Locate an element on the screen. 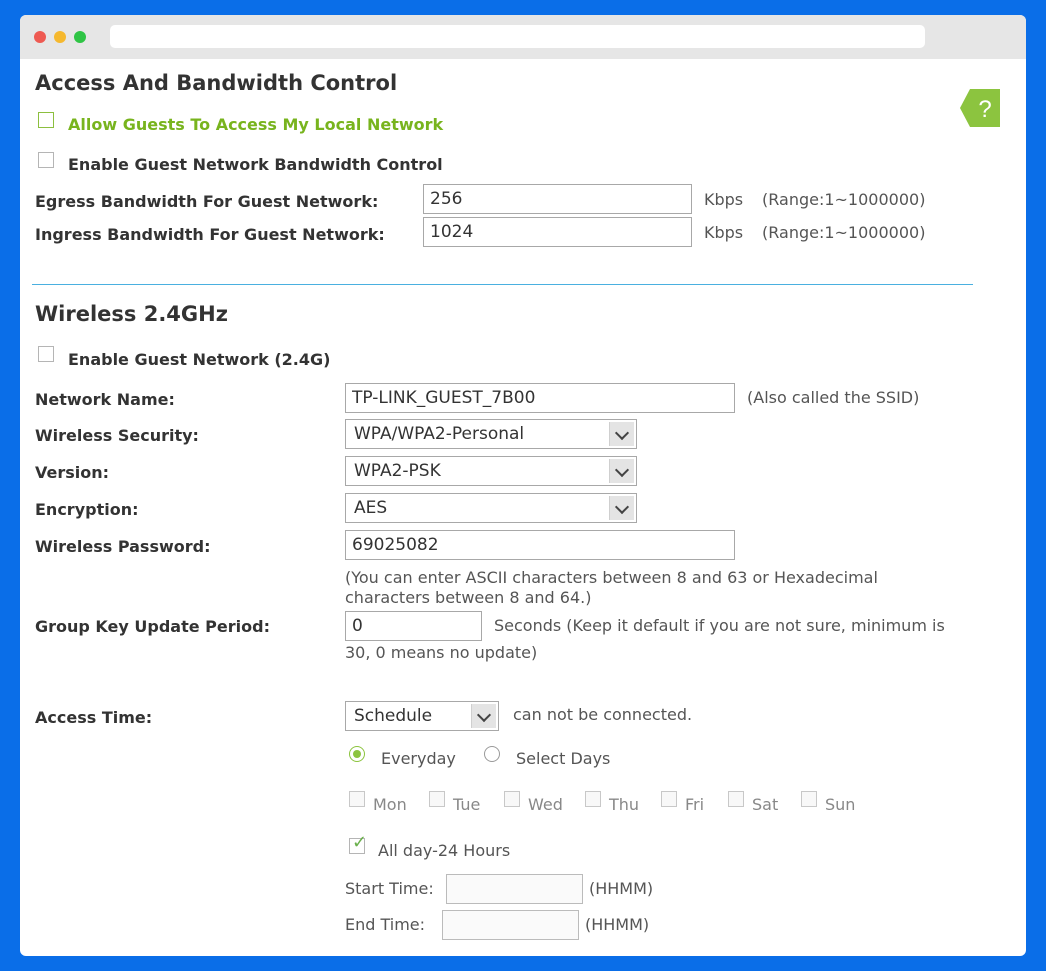 The image size is (1046, 971). all-day-checkbox: ✓ is located at coordinates (358, 843).